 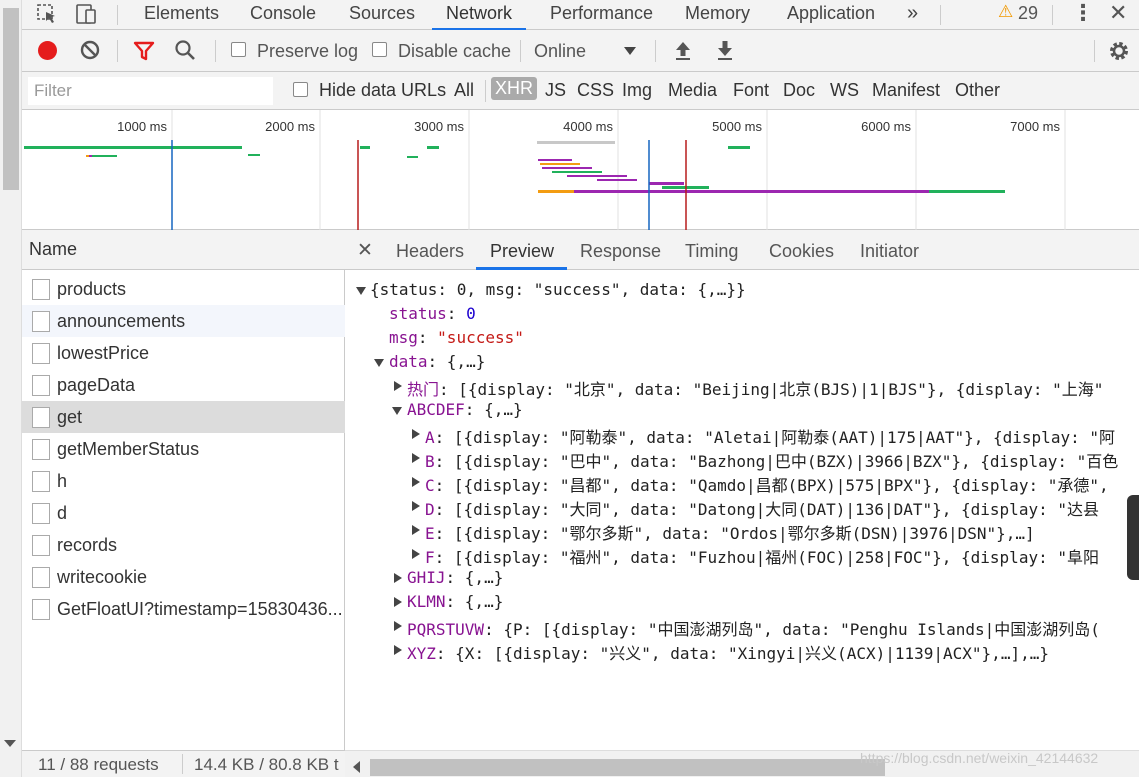 I want to click on tab-network: Network, so click(x=479, y=15).